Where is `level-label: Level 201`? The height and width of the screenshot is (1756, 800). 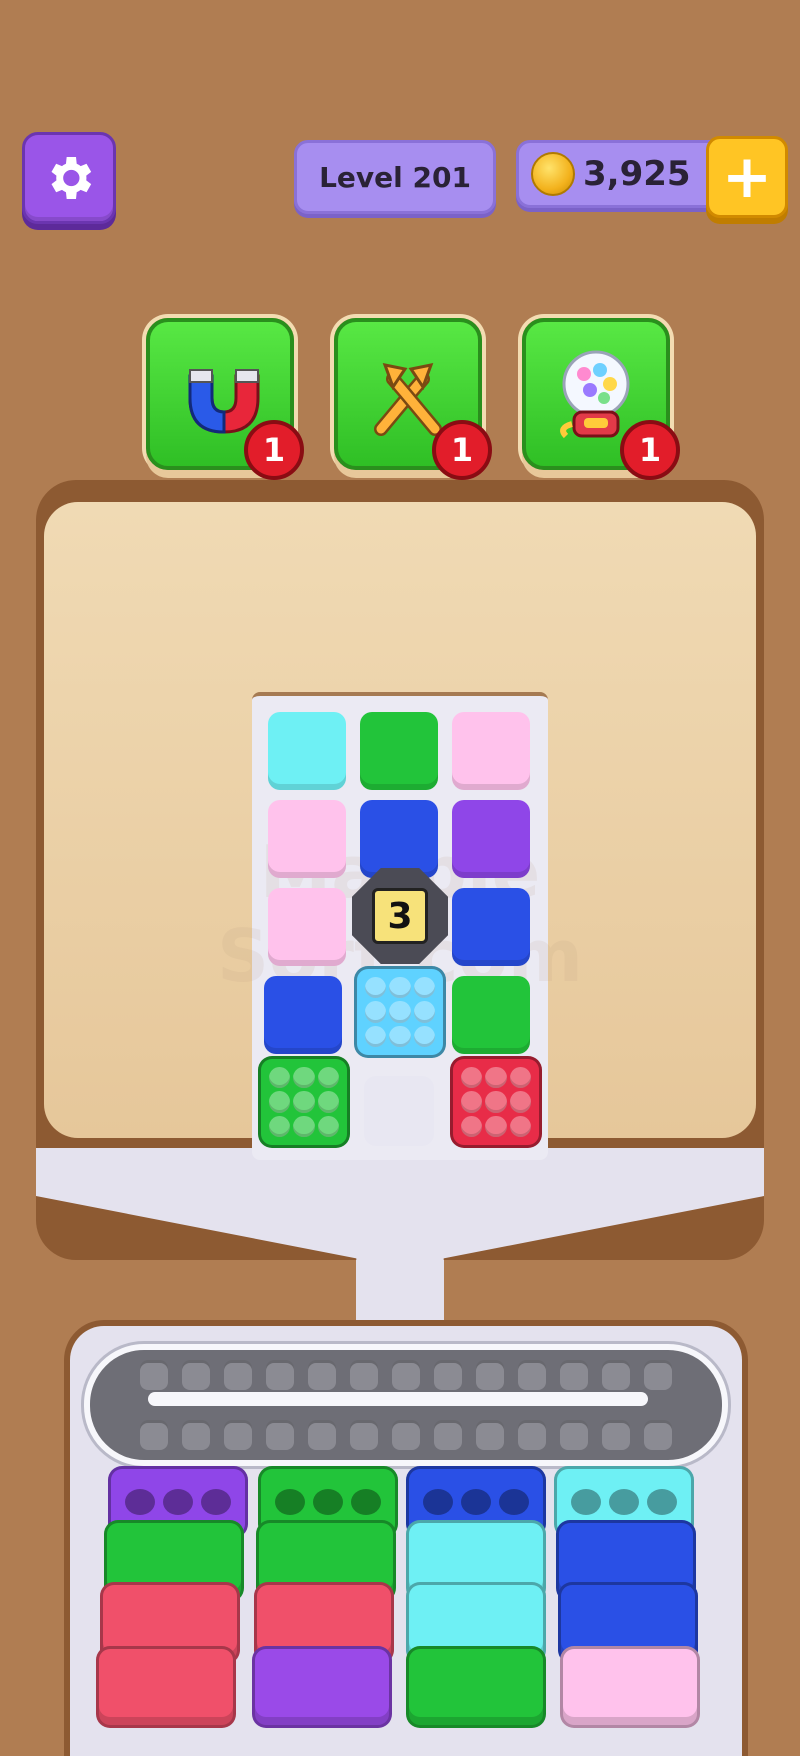
level-label: Level 201 is located at coordinates (395, 177).